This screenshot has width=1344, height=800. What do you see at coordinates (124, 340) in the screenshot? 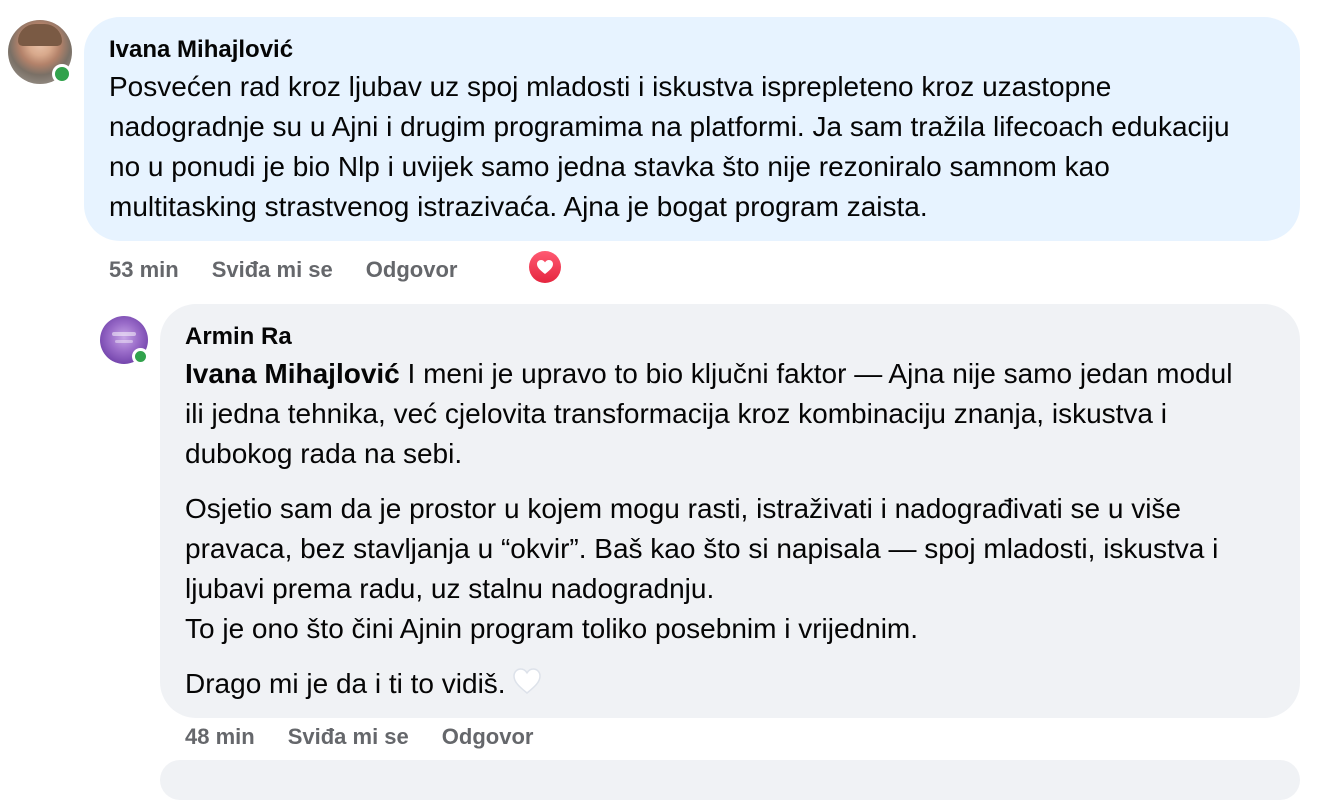
I see `avatar-armin` at bounding box center [124, 340].